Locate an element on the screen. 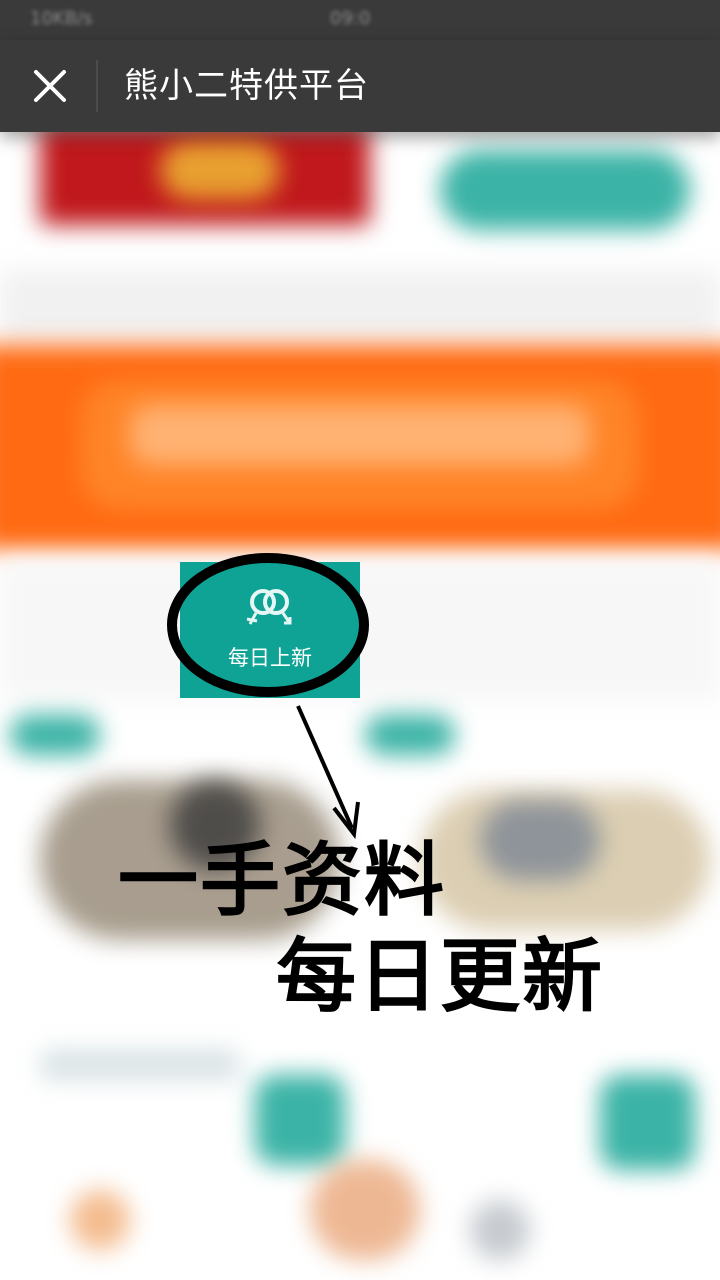  blurred-banner-button is located at coordinates (565, 190).